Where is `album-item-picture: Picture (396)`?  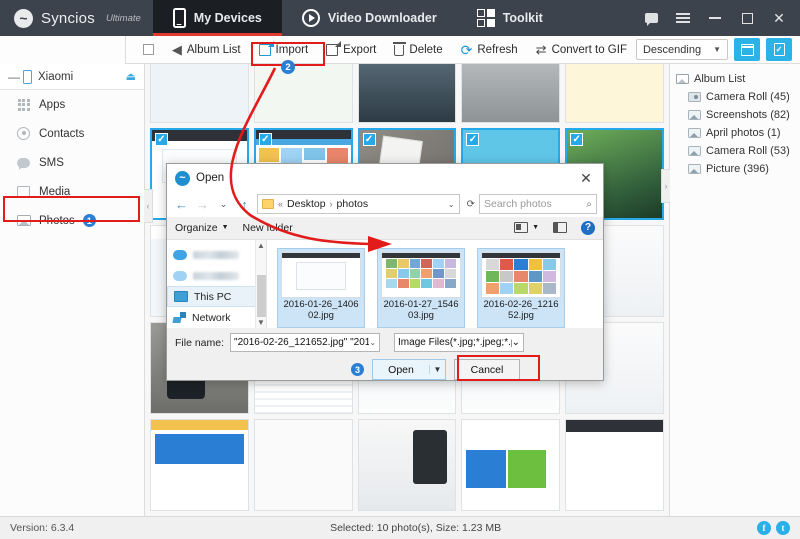 album-item-picture: Picture (396) is located at coordinates (735, 169).